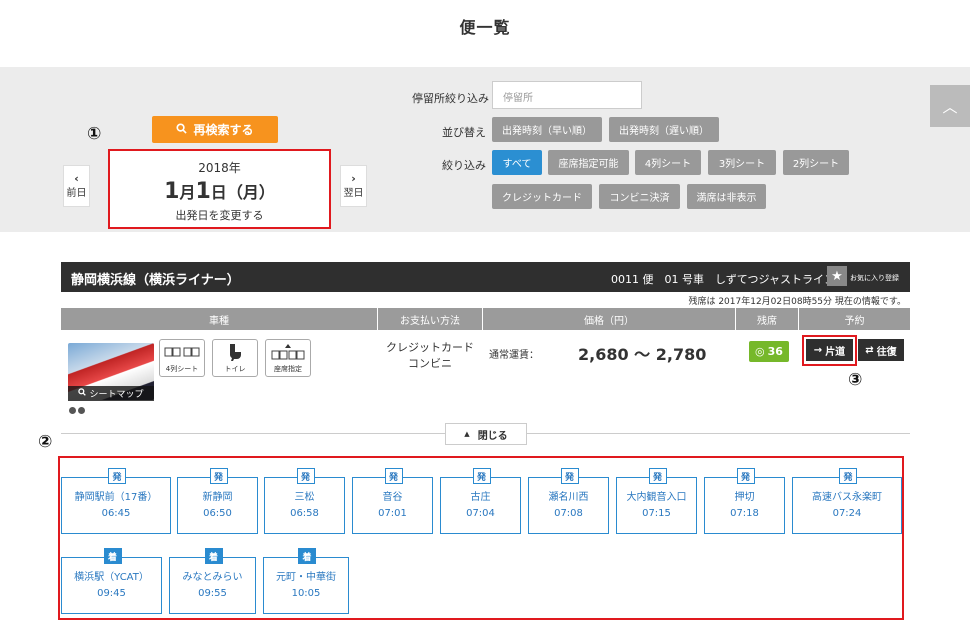 The image size is (970, 628). I want to click on column-header-price: 価格（円）, so click(609, 319).